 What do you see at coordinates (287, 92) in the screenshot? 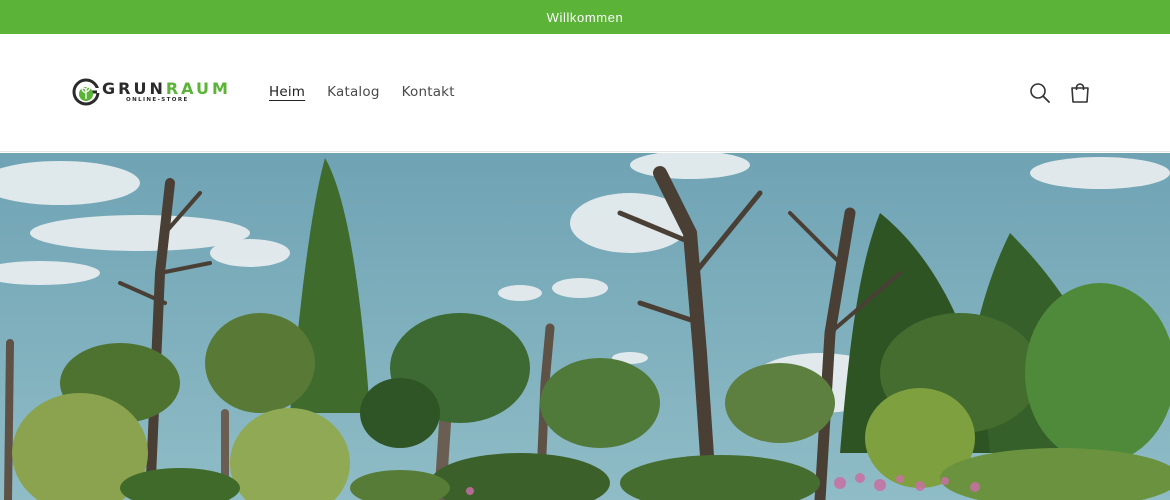
I see `nav-link-heim: Heim` at bounding box center [287, 92].